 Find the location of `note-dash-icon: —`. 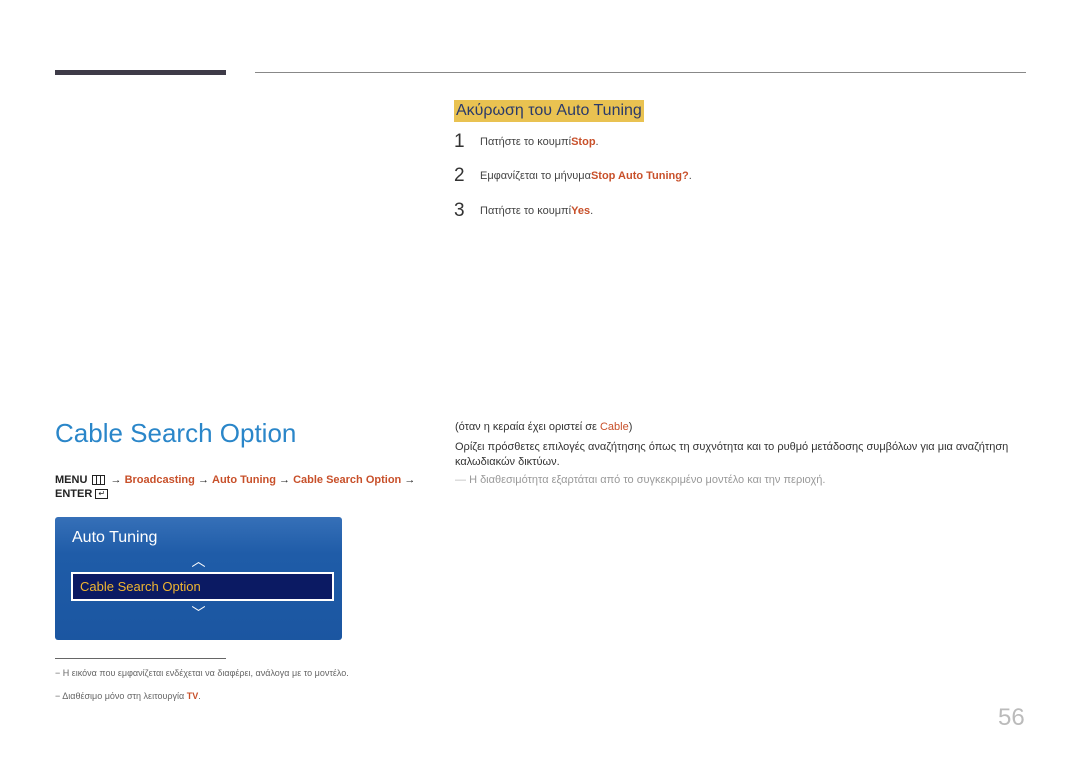

note-dash-icon: — is located at coordinates (462, 480).